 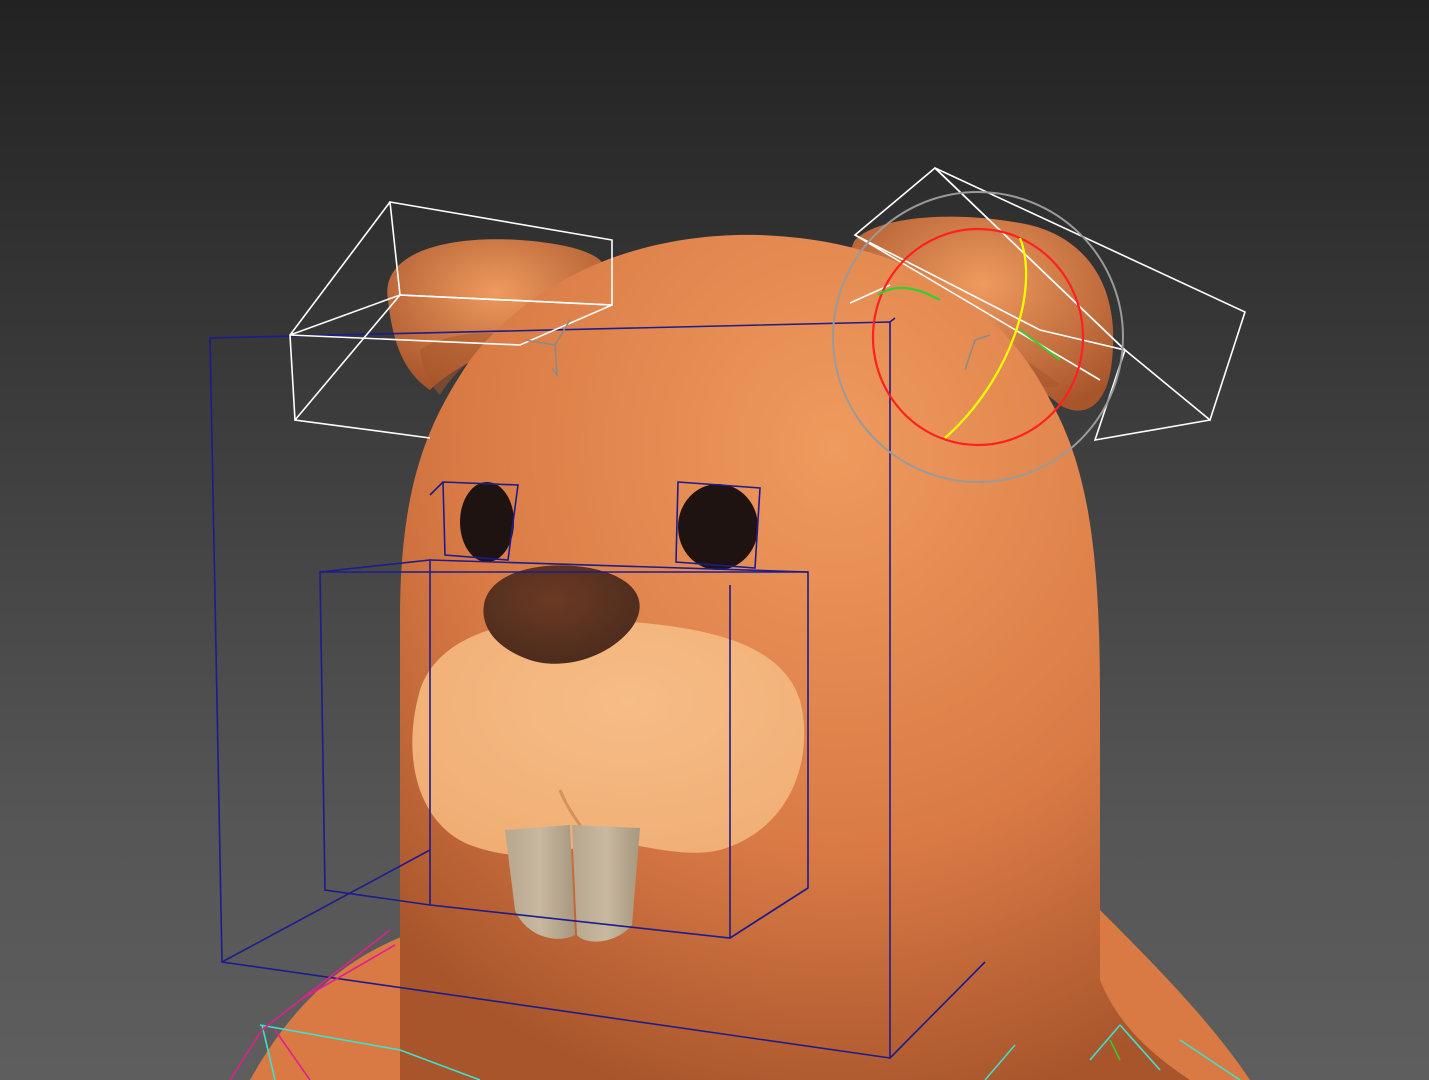 I want to click on right-eye, so click(x=718, y=527).